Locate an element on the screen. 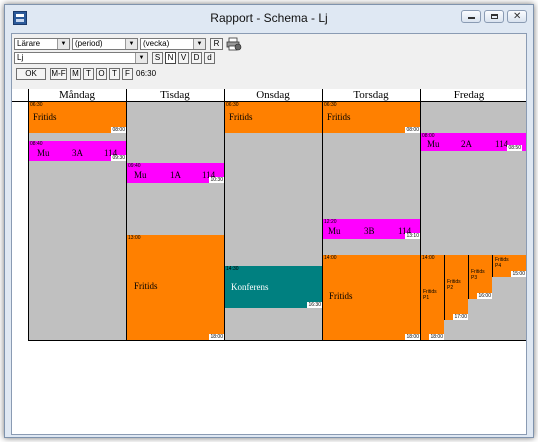 The image size is (538, 442). event-tuesday-fritids: 13:00 Fritids 18:00 is located at coordinates (175, 287).